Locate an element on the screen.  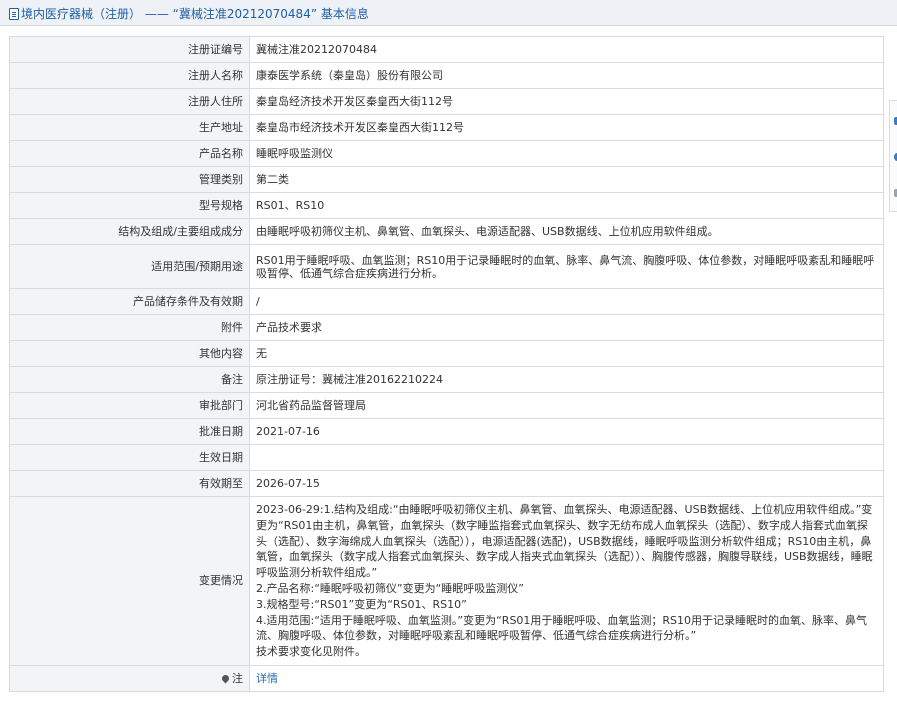
row-label: 其他内容 is located at coordinates (129, 353).